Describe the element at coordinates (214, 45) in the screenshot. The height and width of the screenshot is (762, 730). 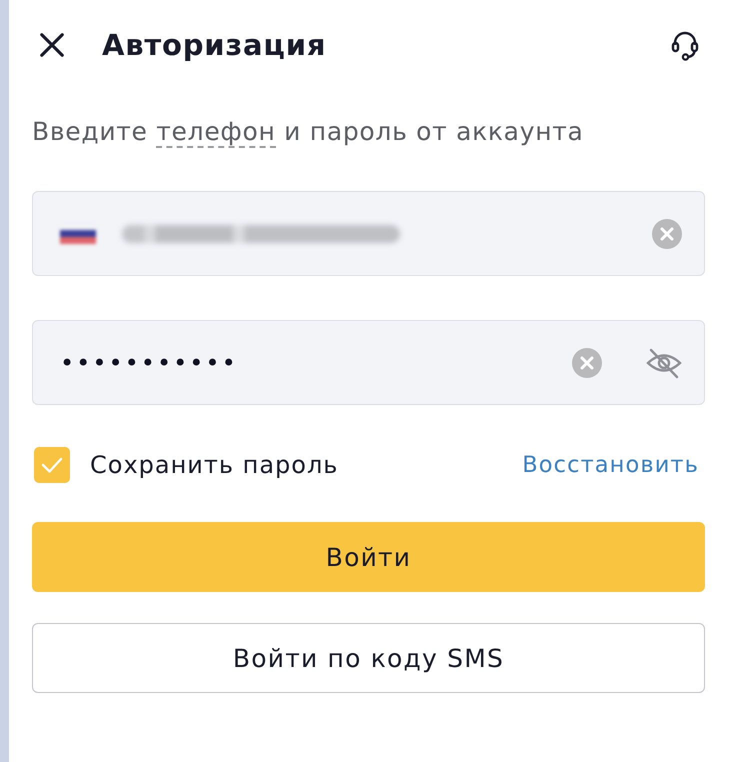
I see `window-title: Авторизация` at that location.